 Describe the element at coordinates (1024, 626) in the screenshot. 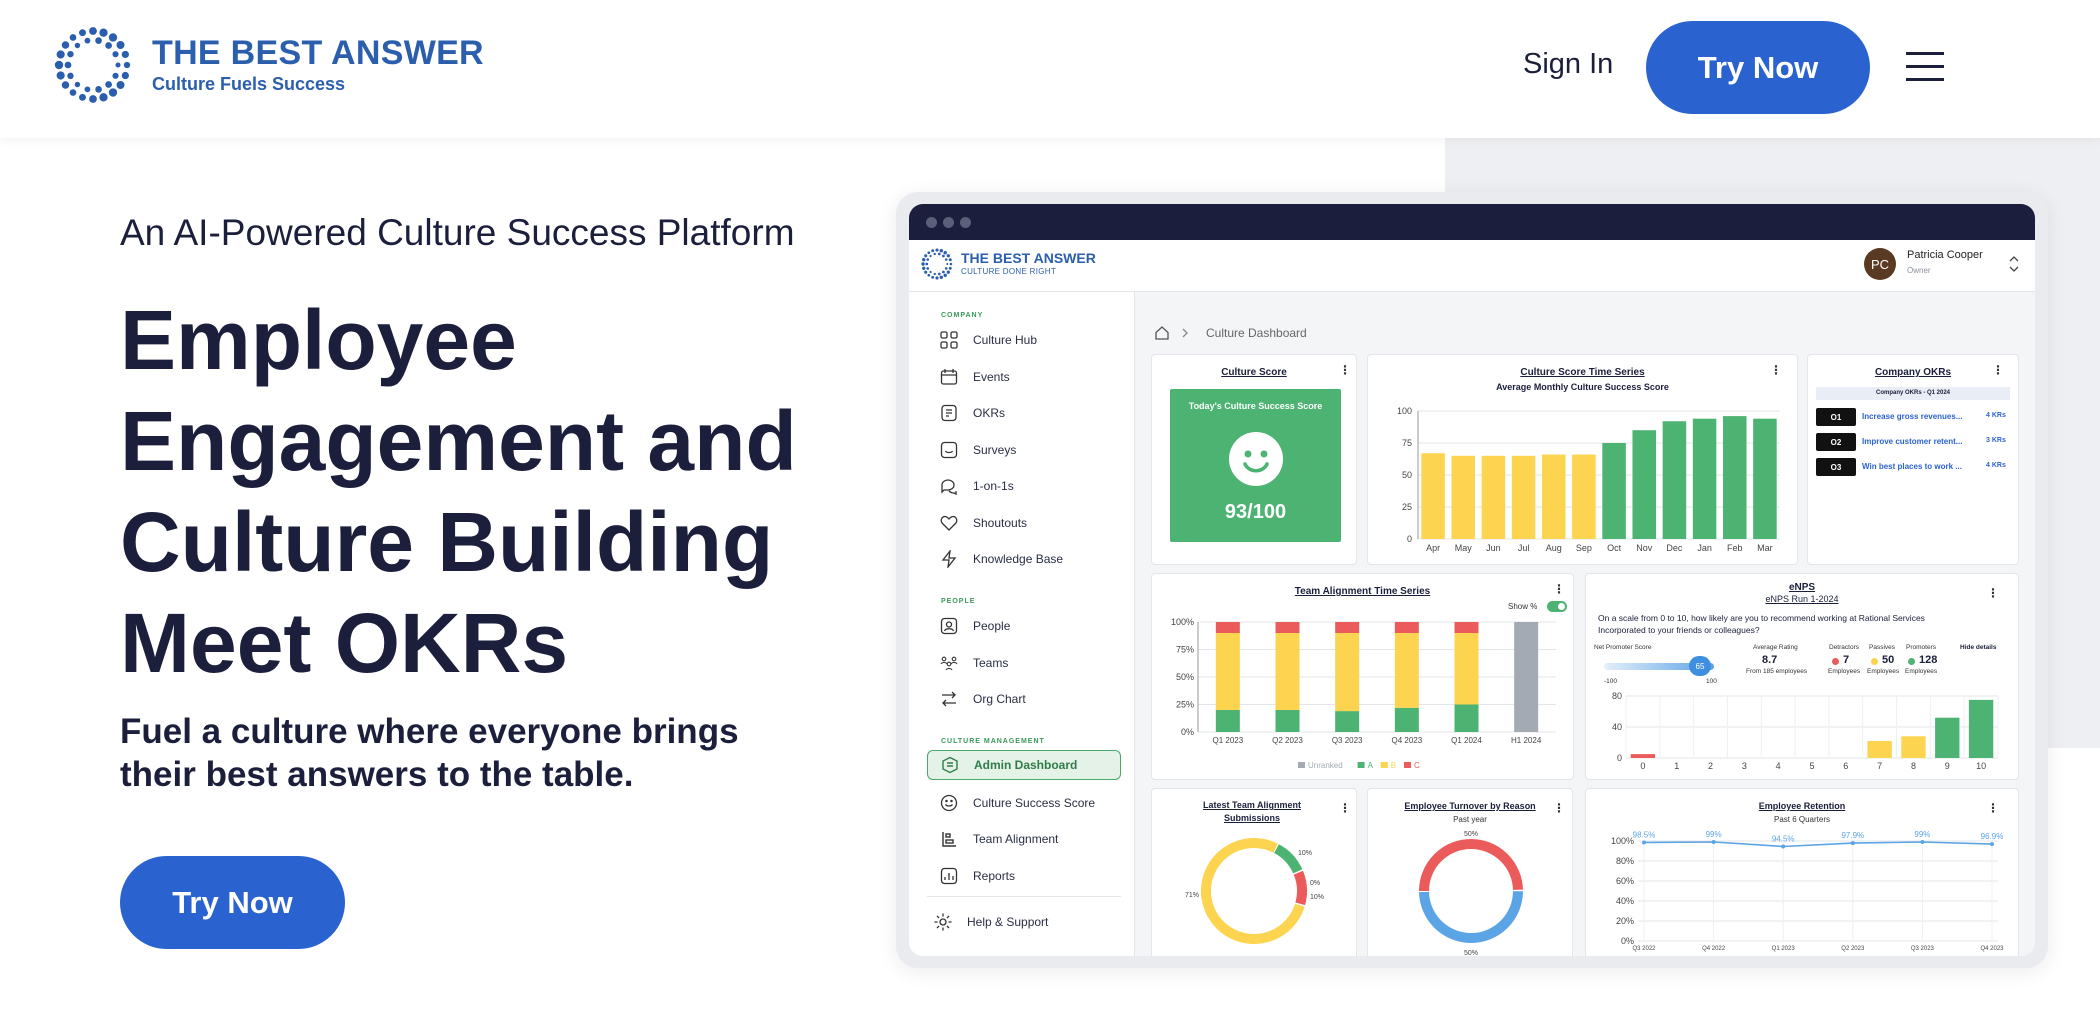

I see `sidebar-item-people: People` at that location.